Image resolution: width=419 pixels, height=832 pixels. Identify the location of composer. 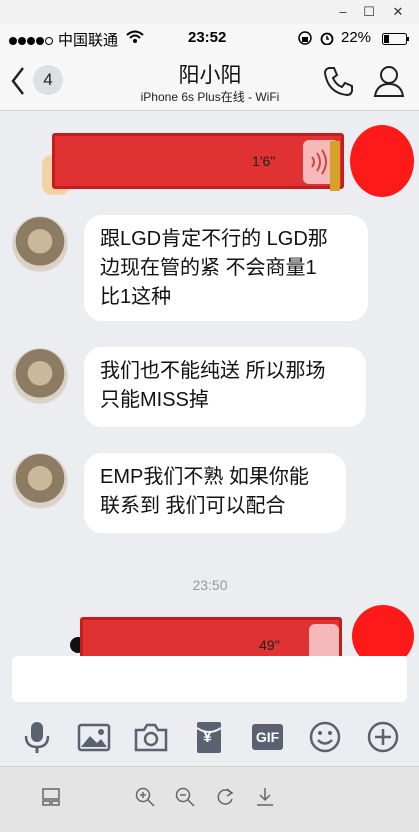
(209, 685).